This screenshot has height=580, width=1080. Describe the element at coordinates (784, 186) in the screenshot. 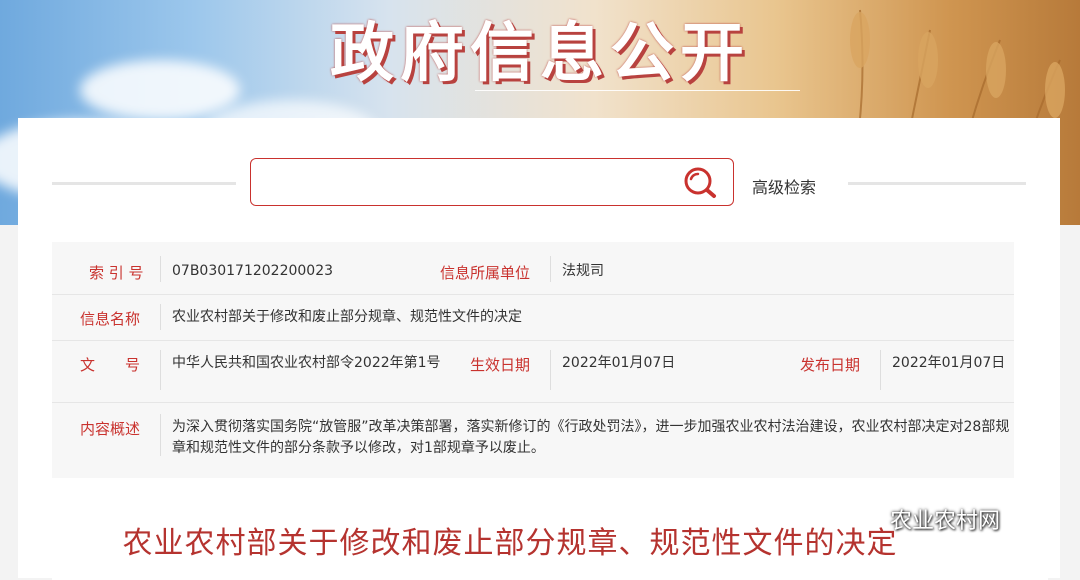

I see `advanced-search-link: 高级检索` at that location.